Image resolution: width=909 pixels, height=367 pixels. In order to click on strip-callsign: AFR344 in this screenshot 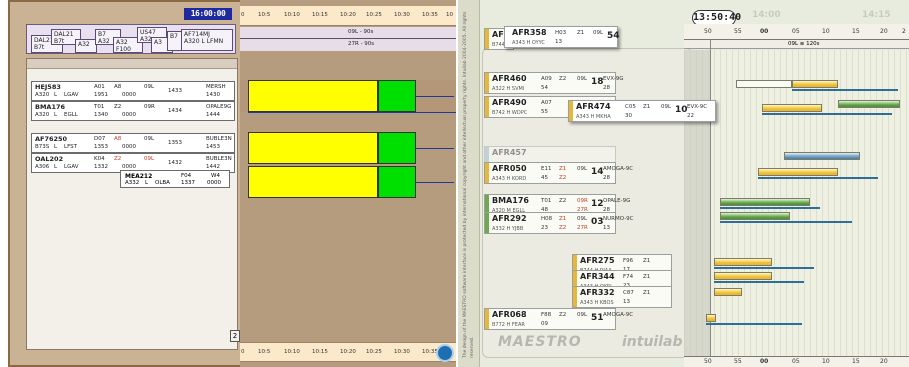, I will do `click(597, 276)`.